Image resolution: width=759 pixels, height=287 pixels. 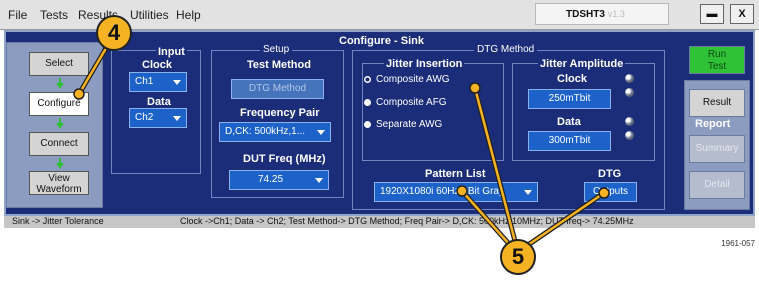 I want to click on callout-4-leader, so click(x=92, y=72).